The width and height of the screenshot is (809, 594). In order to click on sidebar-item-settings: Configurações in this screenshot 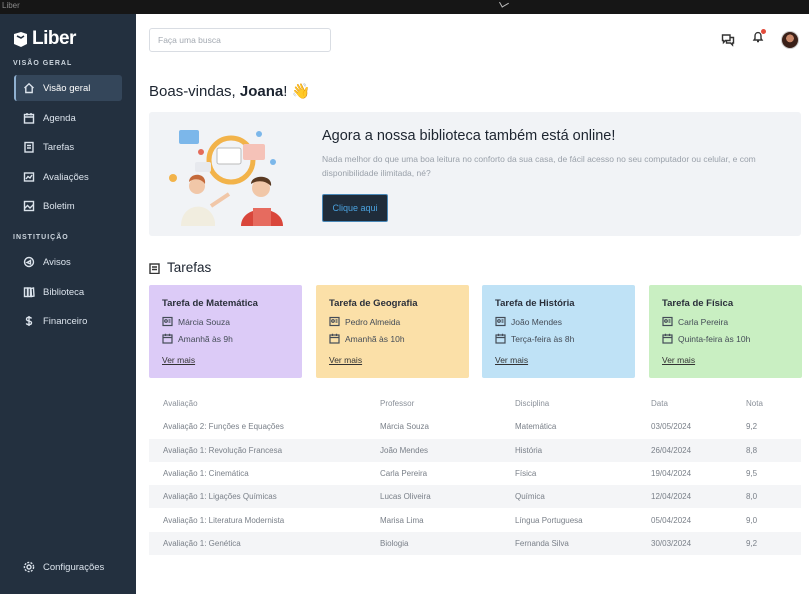, I will do `click(68, 567)`.